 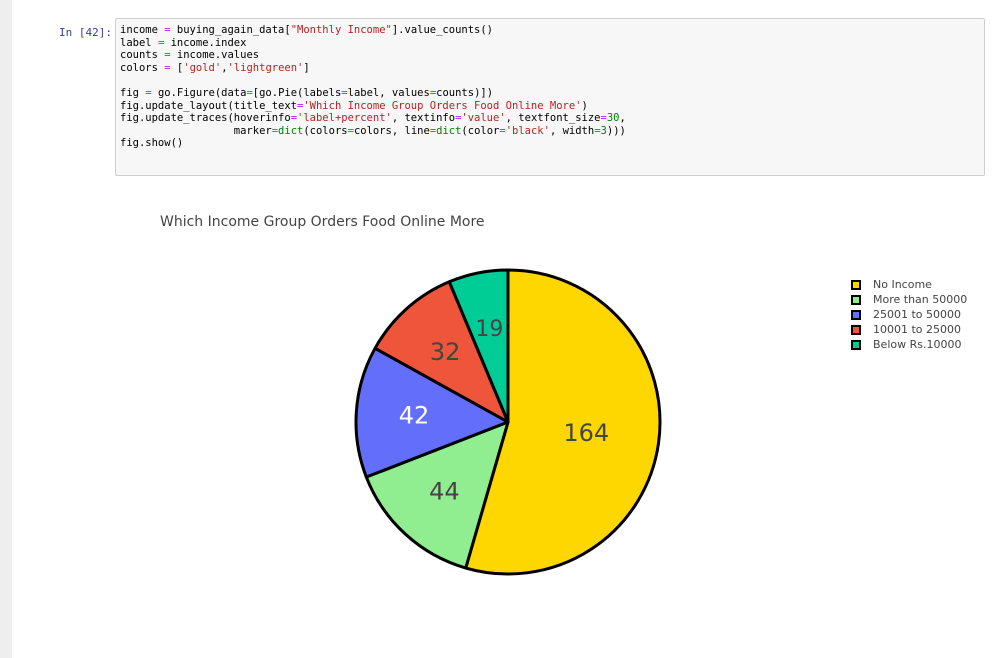 I want to click on legend-item: More than 50000, so click(x=909, y=299).